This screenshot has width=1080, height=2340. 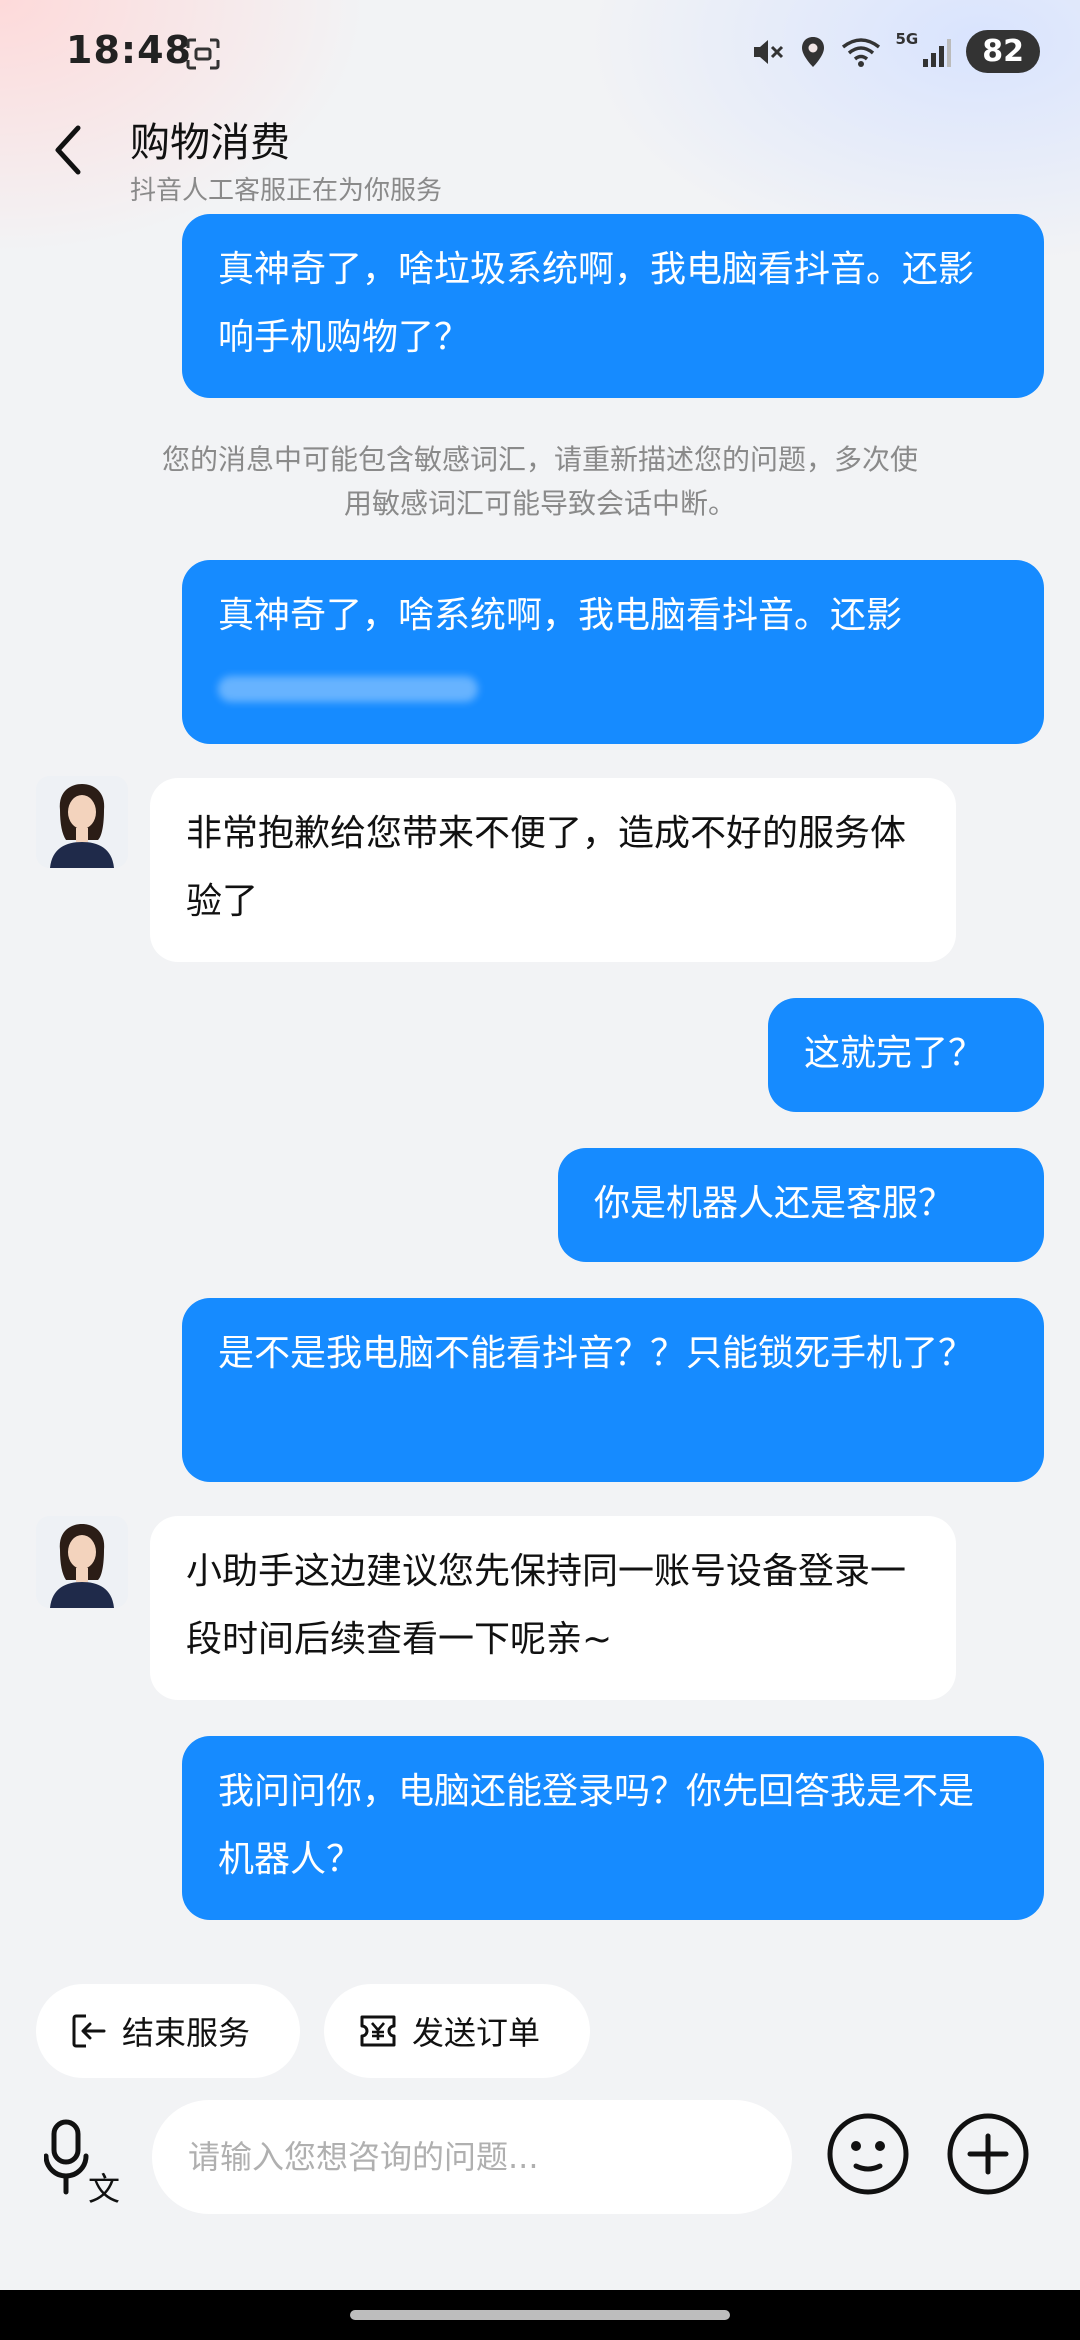 What do you see at coordinates (812, 51) in the screenshot?
I see `location-icon` at bounding box center [812, 51].